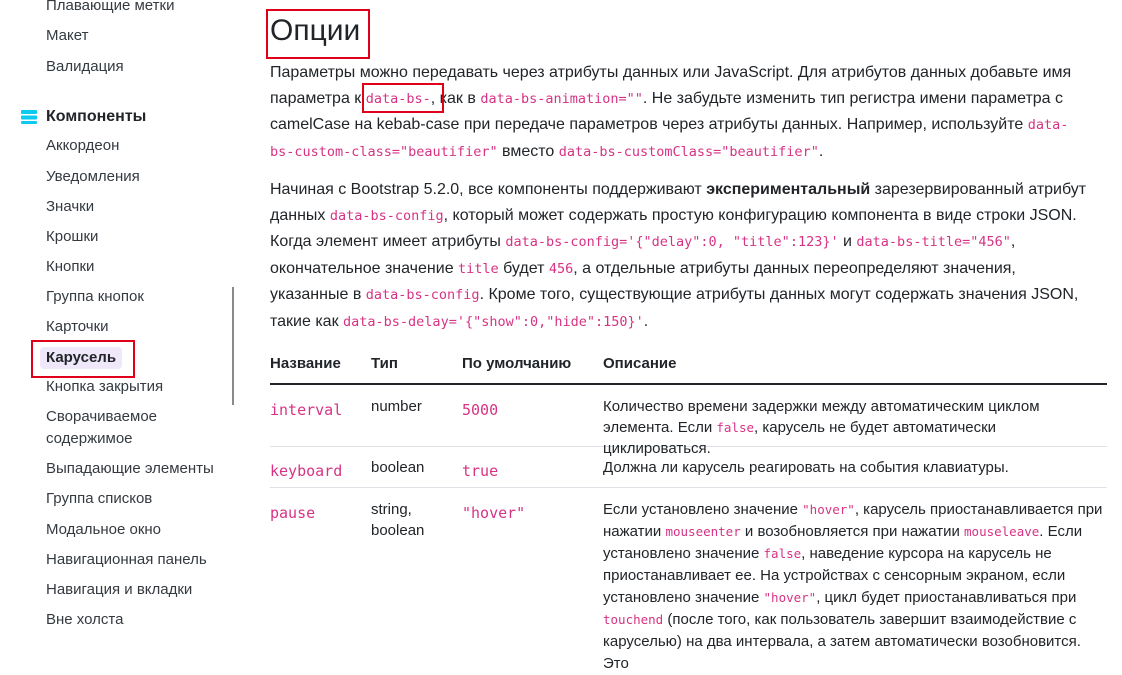 The width and height of the screenshot is (1122, 675). What do you see at coordinates (306, 410) in the screenshot?
I see `option-name: interval` at bounding box center [306, 410].